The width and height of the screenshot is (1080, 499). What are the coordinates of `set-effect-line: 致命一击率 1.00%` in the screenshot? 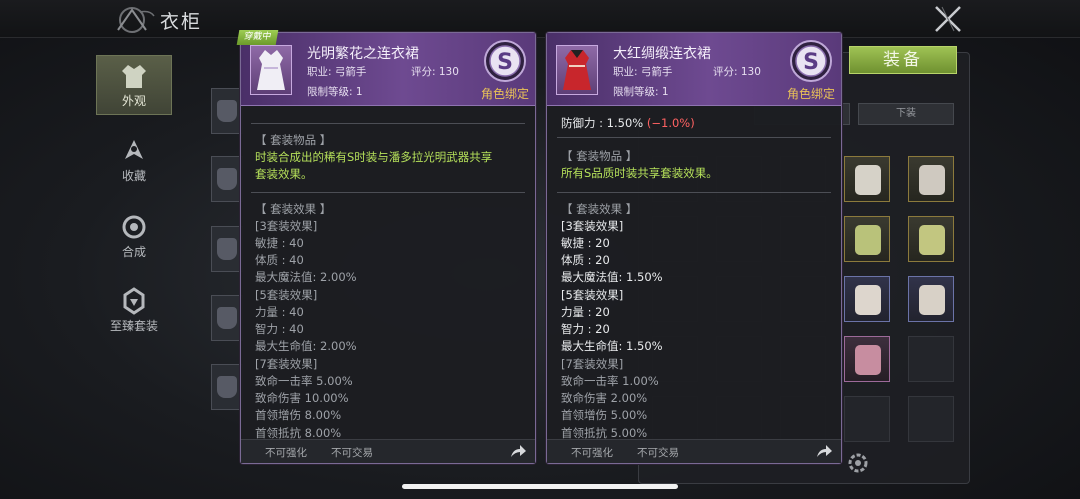 It's located at (610, 381).